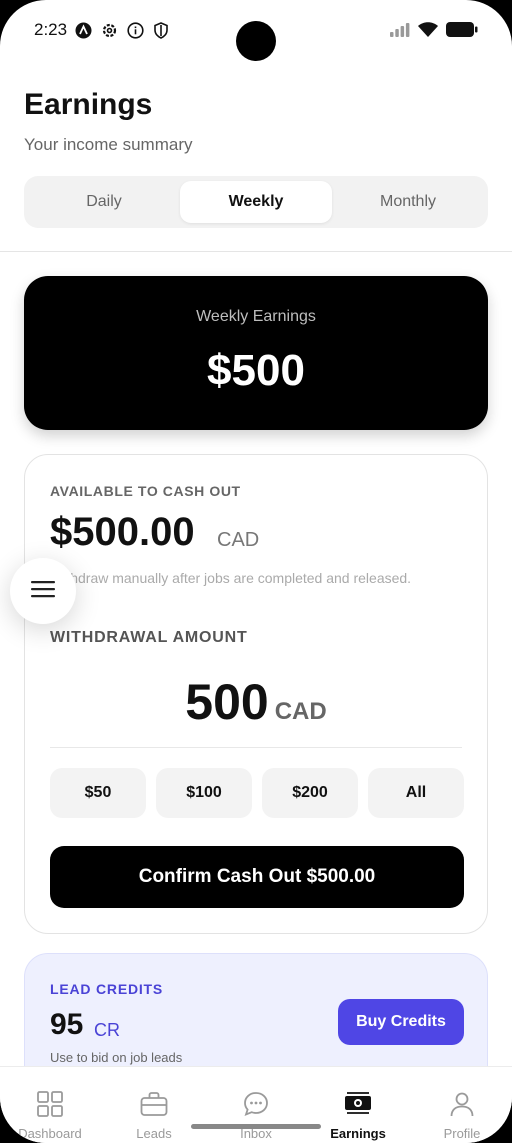 Image resolution: width=512 pixels, height=1143 pixels. What do you see at coordinates (310, 793) in the screenshot?
I see `preset-200-button: $200` at bounding box center [310, 793].